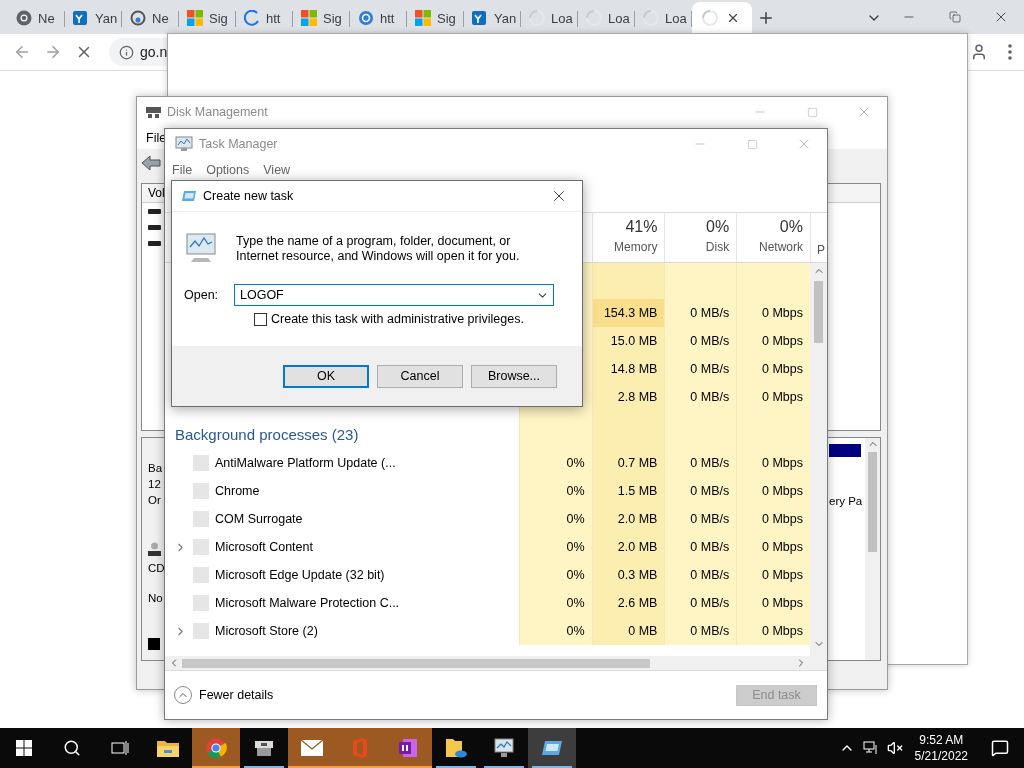 The image size is (1024, 768). What do you see at coordinates (628, 237) in the screenshot?
I see `column-header: 41% Memory` at bounding box center [628, 237].